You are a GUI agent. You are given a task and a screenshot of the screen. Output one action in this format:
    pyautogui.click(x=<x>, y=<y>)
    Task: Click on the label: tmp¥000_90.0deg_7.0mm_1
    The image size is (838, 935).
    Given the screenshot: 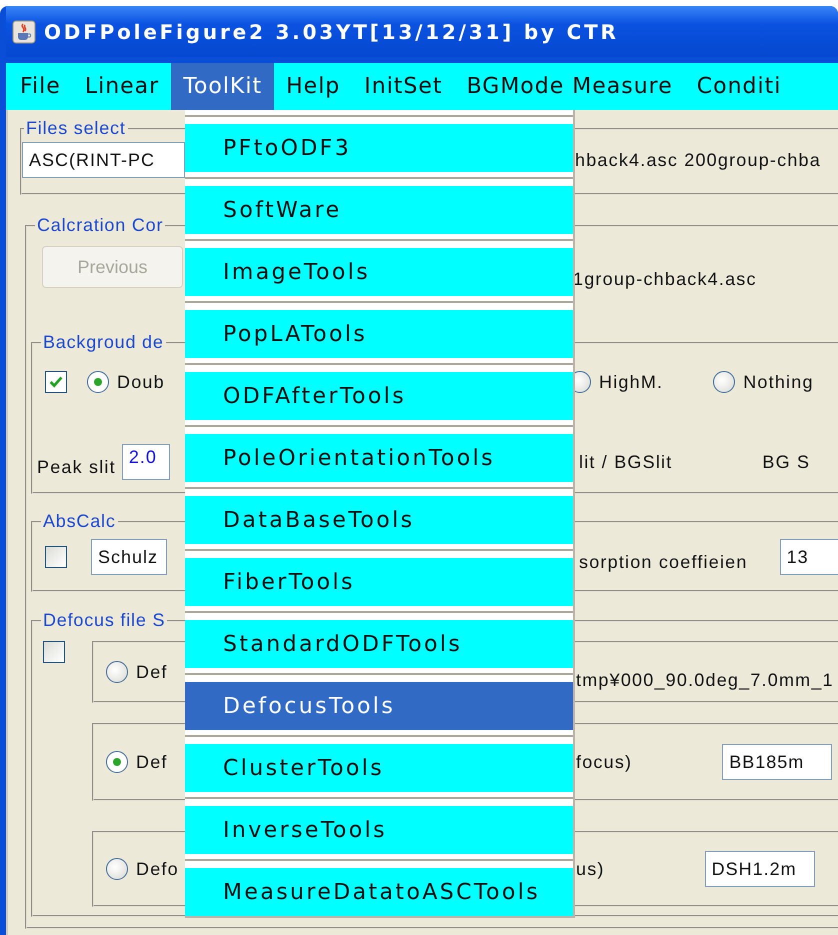 What is the action you would take?
    pyautogui.click(x=705, y=680)
    